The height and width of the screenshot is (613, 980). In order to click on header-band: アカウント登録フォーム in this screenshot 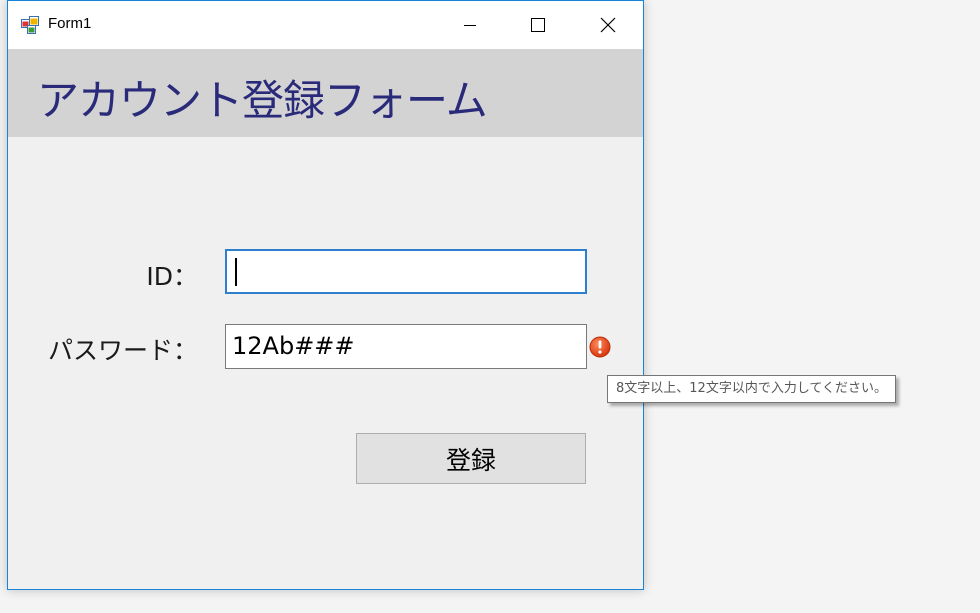, I will do `click(325, 93)`.